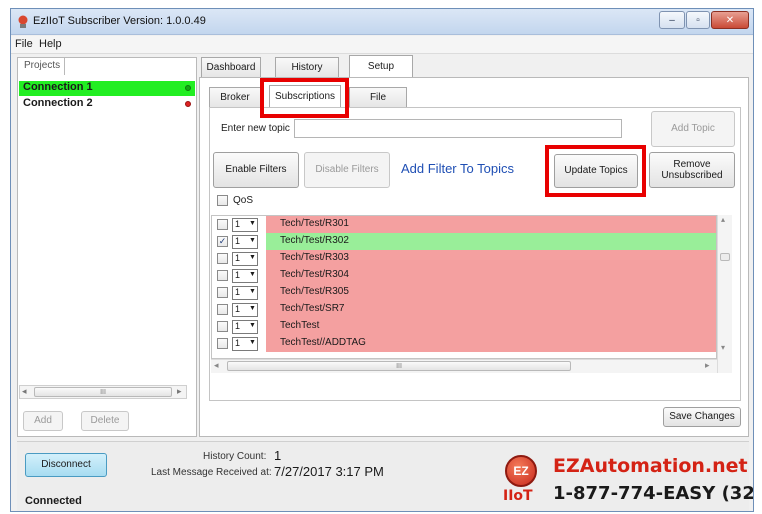 The image size is (762, 514). Describe the element at coordinates (653, 493) in the screenshot. I see `brand-phone-text: 1-877-774-EASY (3279)` at that location.